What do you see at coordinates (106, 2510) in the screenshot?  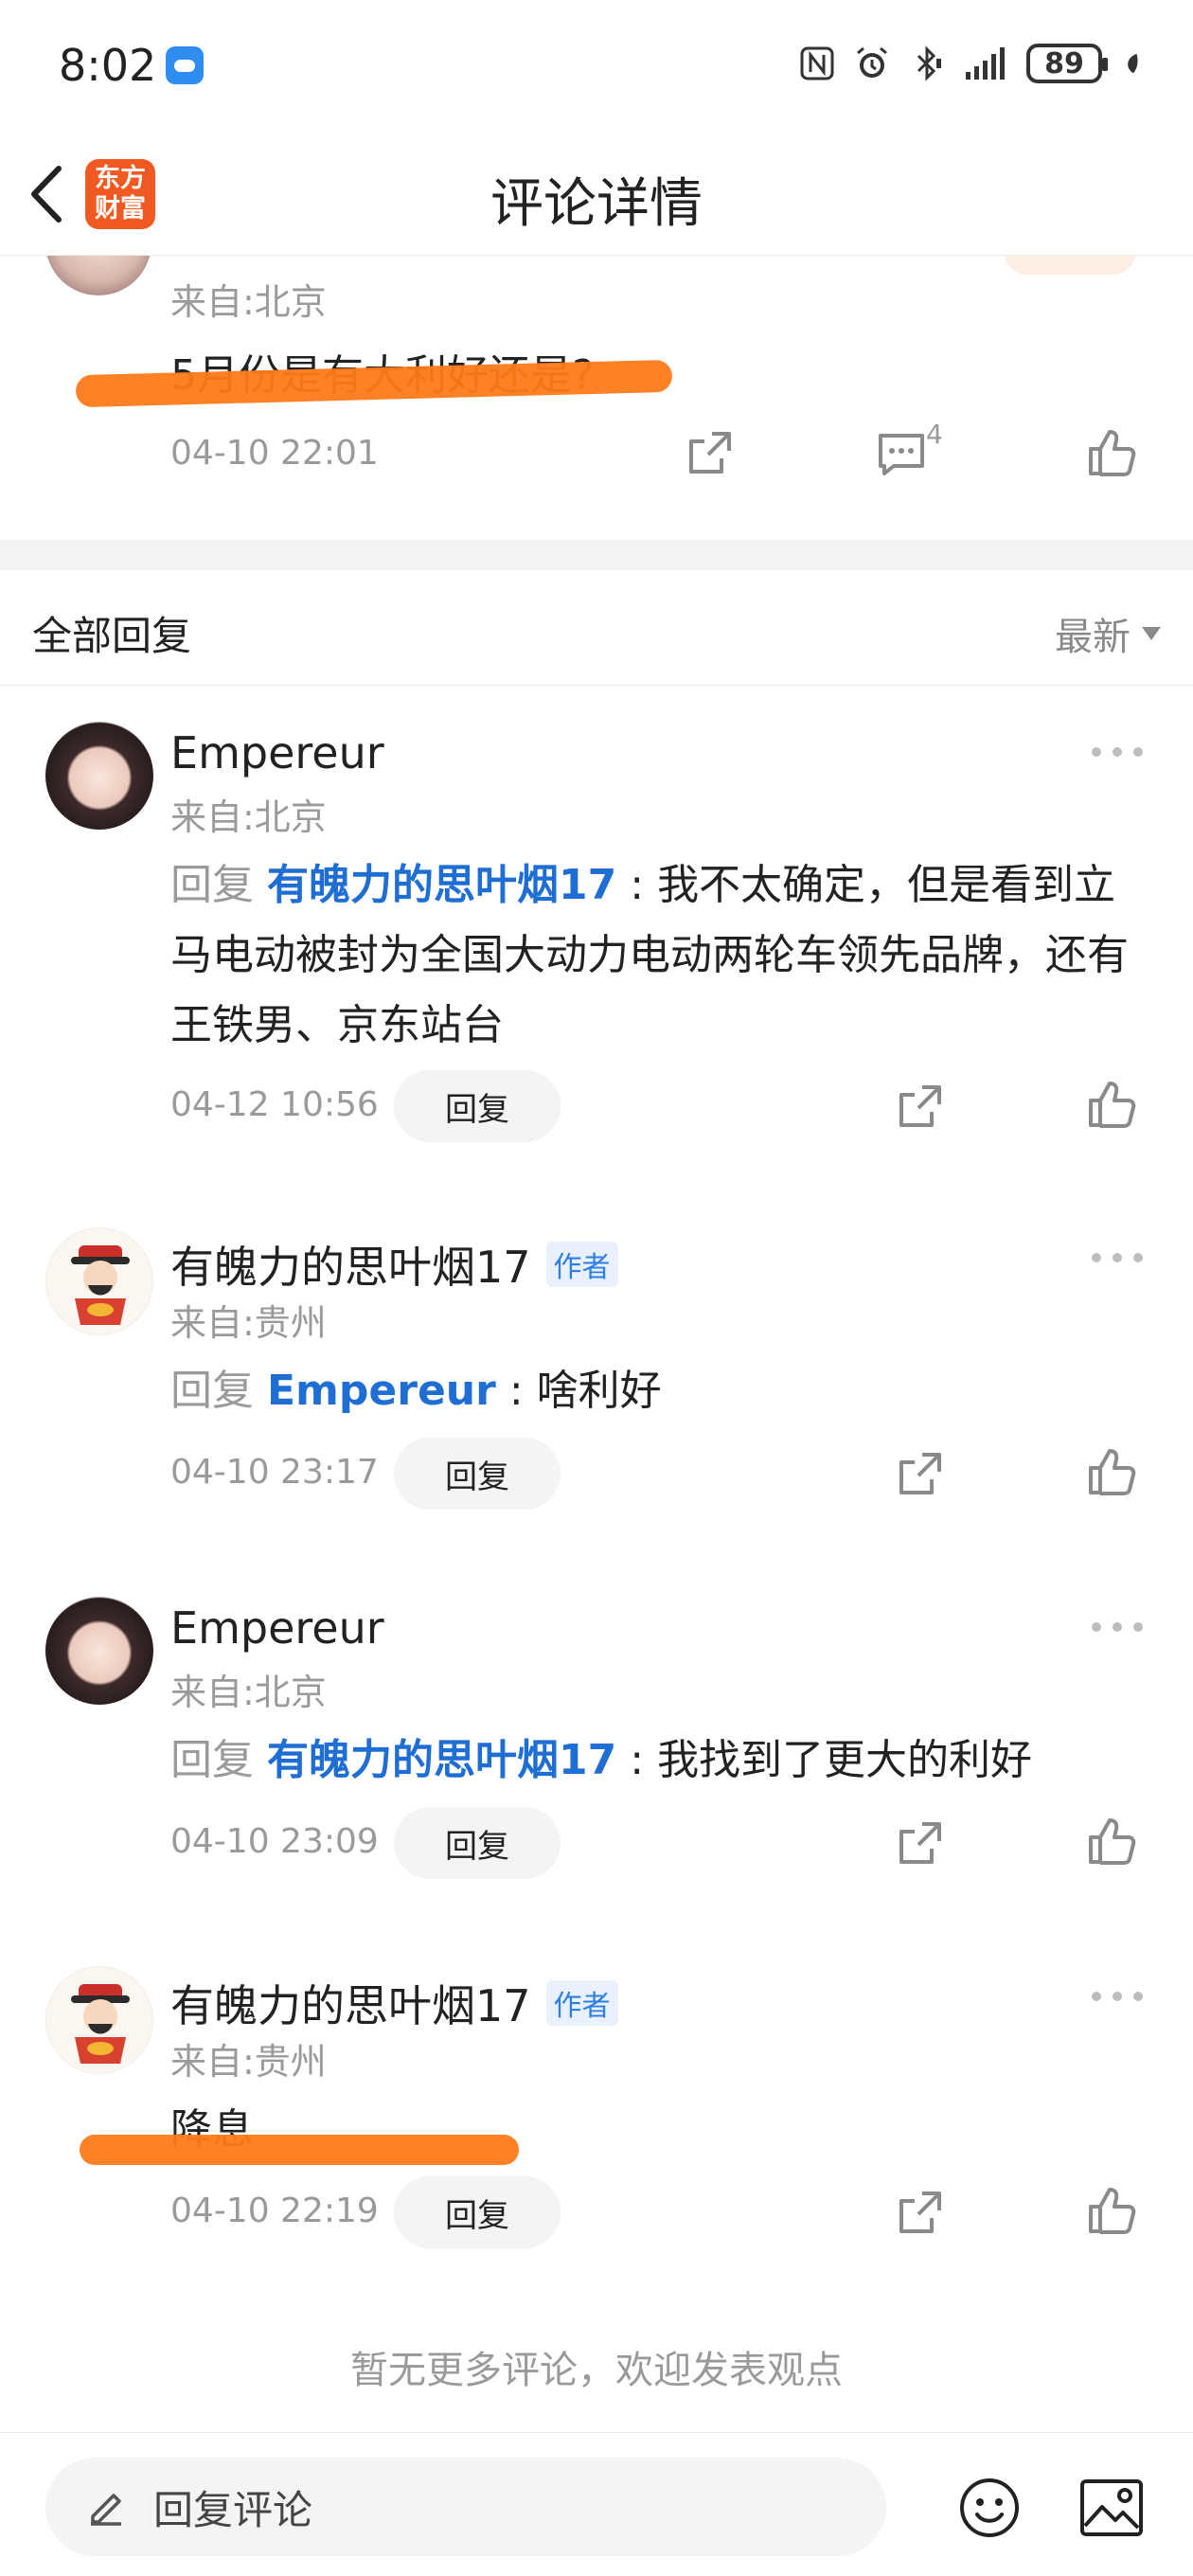 I see `pen-icon` at bounding box center [106, 2510].